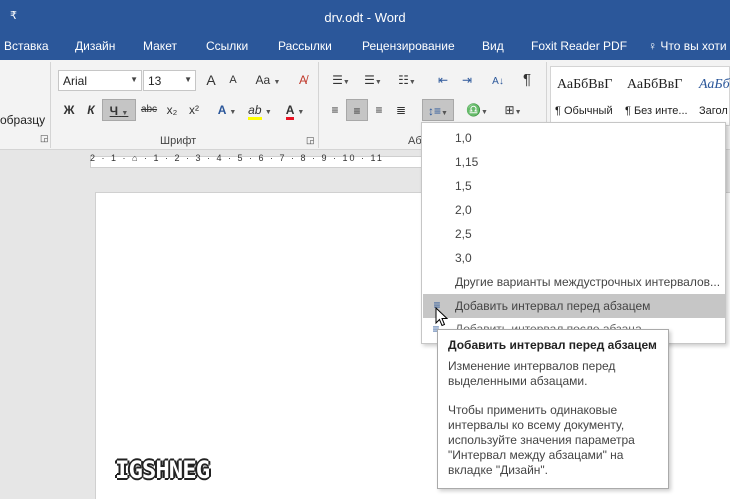 The width and height of the screenshot is (730, 499). I want to click on title-bar: ₹ drv.odt - Word, so click(365, 16).